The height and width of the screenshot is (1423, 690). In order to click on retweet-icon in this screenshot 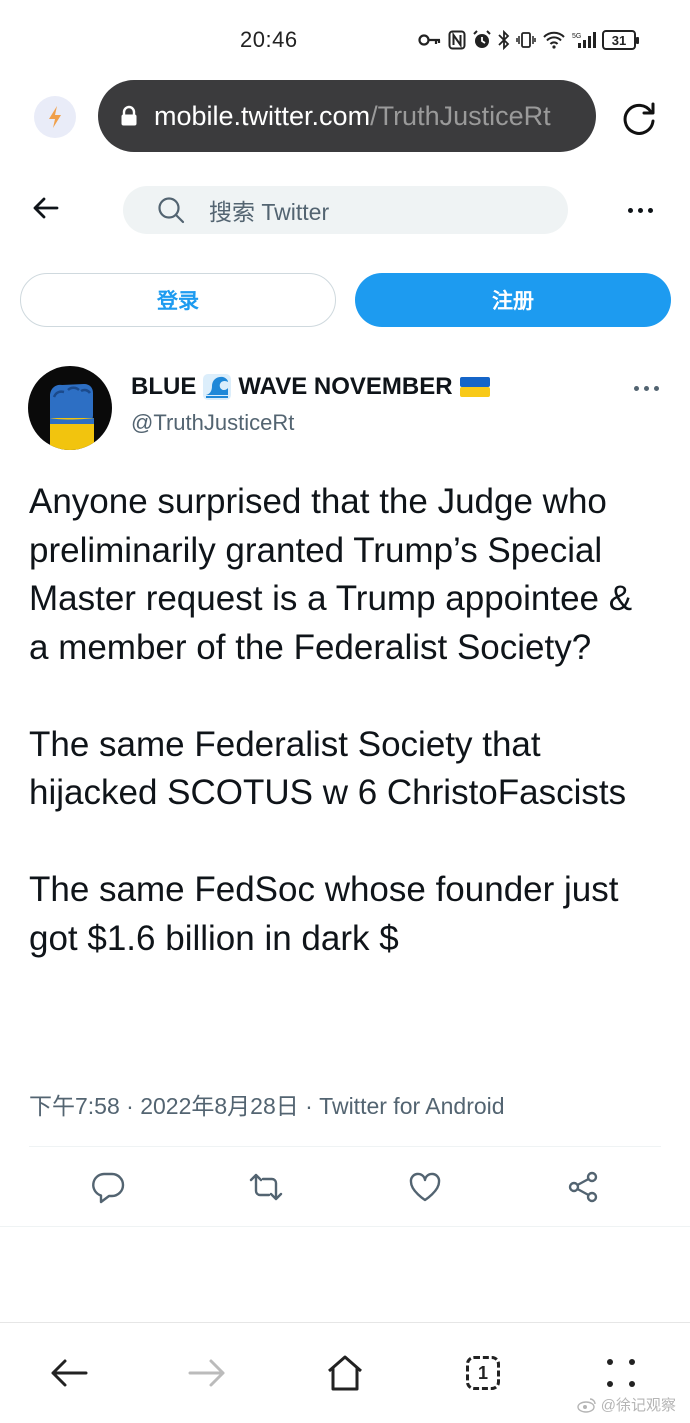, I will do `click(266, 1187)`.